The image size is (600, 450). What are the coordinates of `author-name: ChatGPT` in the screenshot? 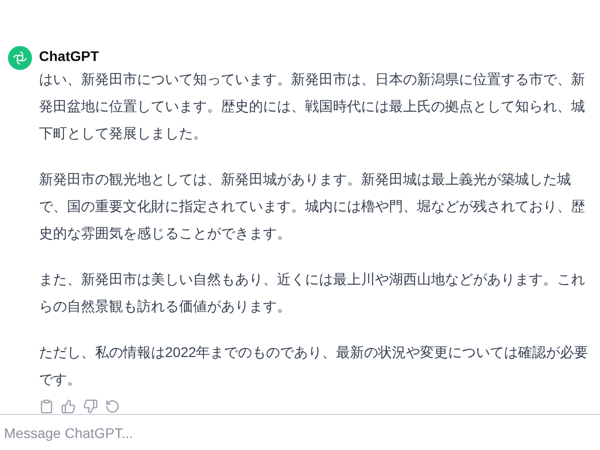 It's located at (69, 56).